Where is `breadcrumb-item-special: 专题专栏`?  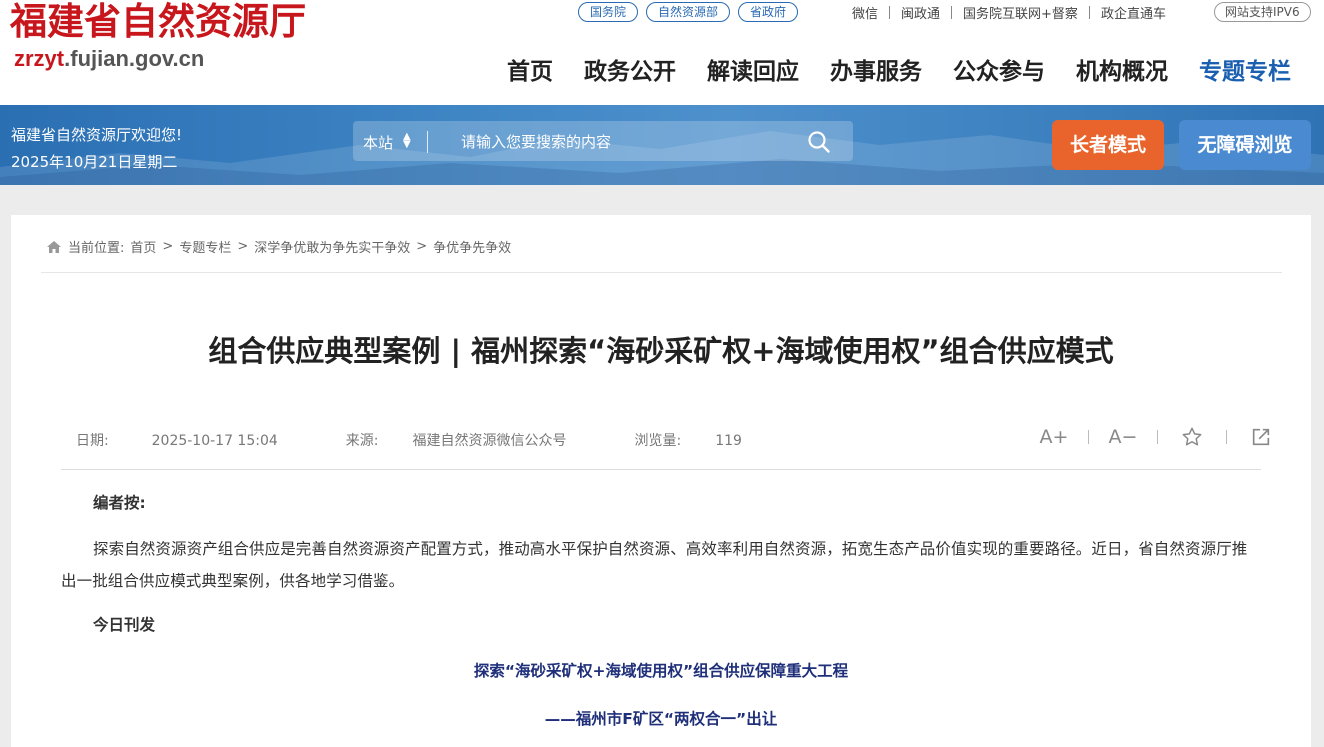 breadcrumb-item-special: 专题专栏 is located at coordinates (205, 246).